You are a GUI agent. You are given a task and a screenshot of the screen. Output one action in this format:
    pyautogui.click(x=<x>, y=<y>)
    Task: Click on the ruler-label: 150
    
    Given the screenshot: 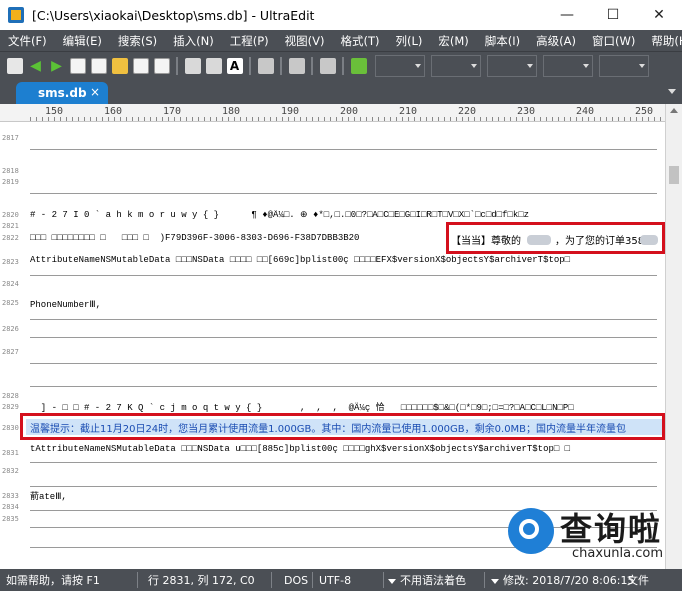 What is the action you would take?
    pyautogui.click(x=54, y=111)
    